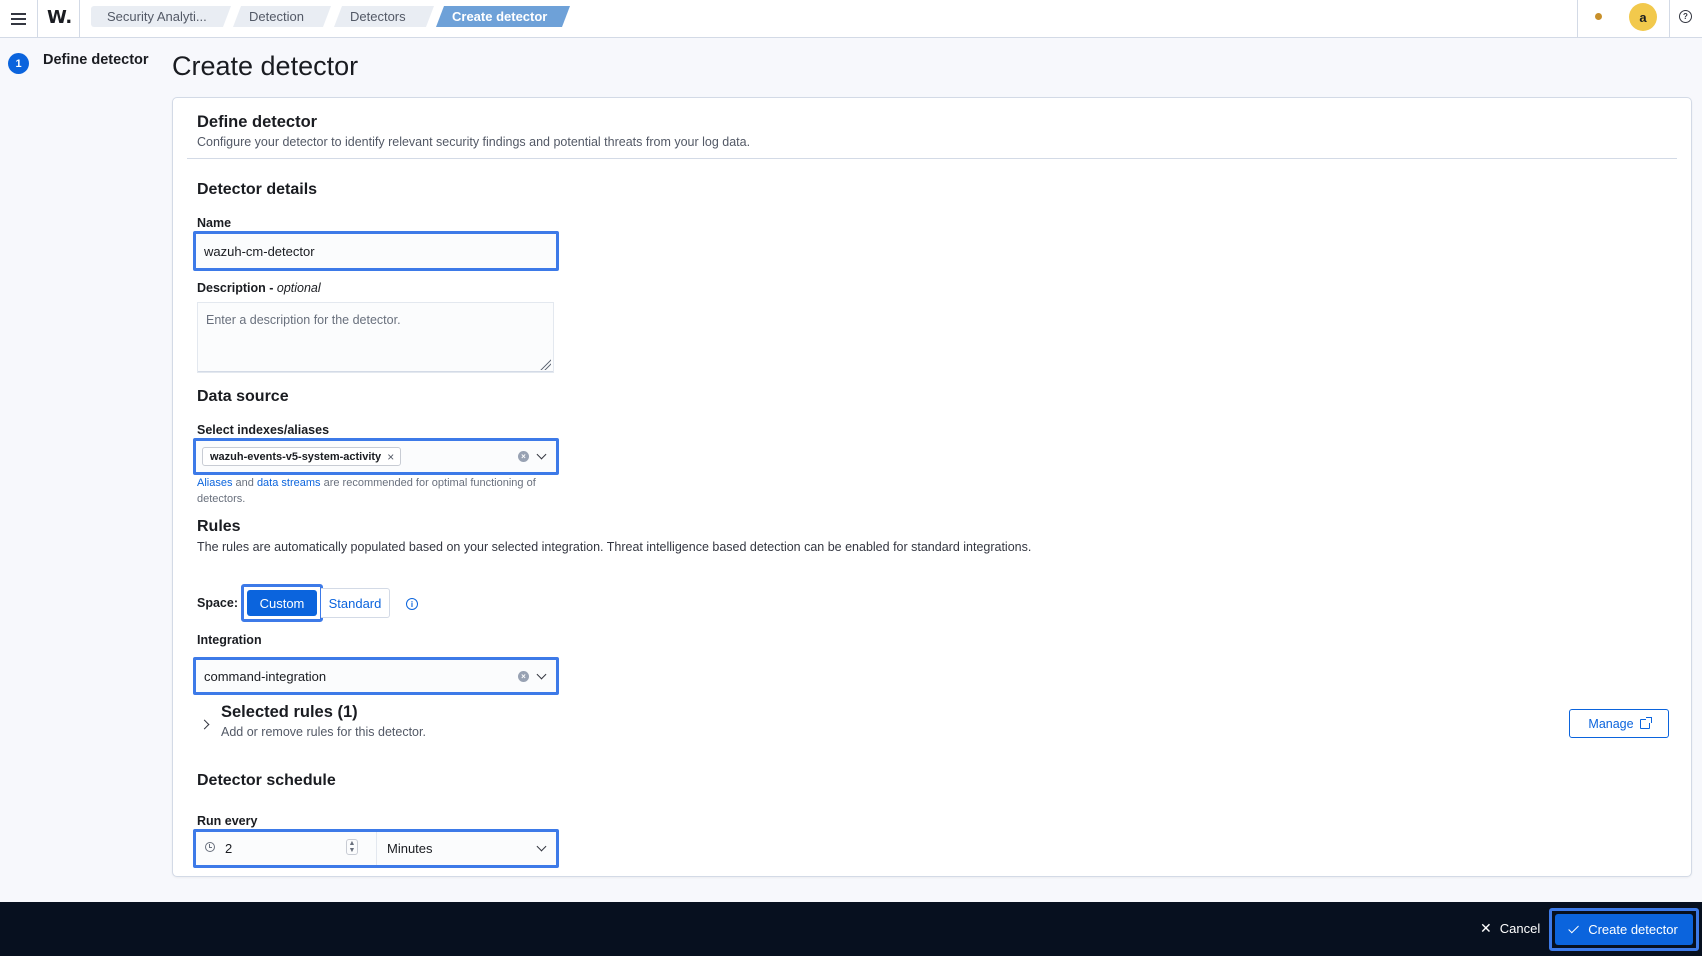 The height and width of the screenshot is (956, 1702). I want to click on description-label: Description - optional, so click(259, 288).